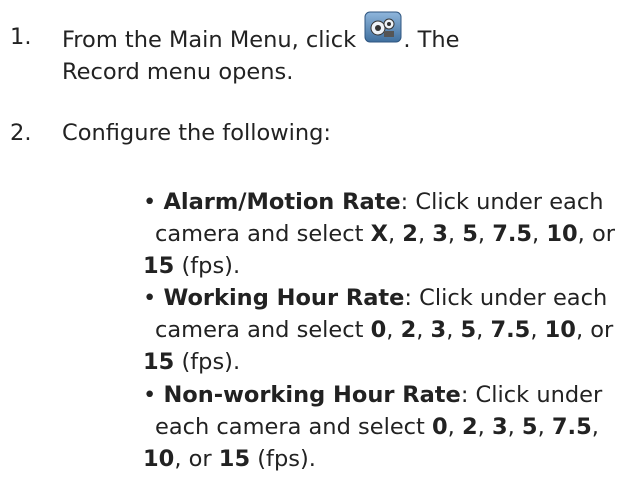 This screenshot has height=497, width=618. I want to click on item-line-1: • Non-working Hour Rate: Click under, so click(372, 395).